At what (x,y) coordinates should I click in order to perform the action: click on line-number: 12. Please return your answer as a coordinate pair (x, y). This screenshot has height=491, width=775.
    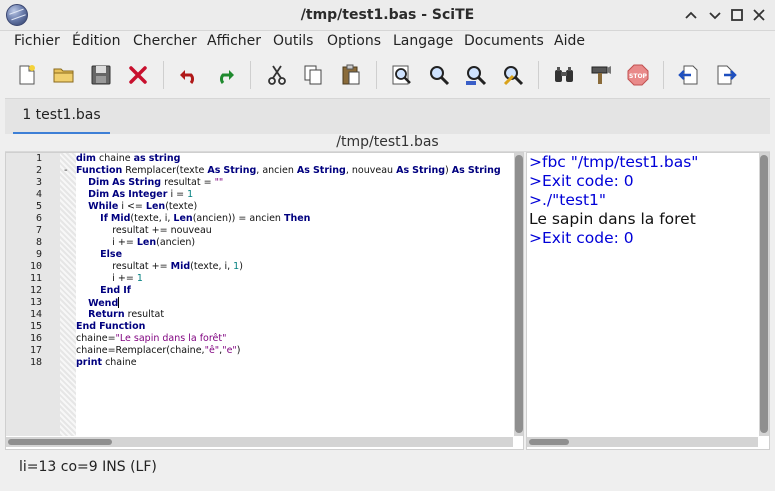
    Looking at the image, I should click on (35, 290).